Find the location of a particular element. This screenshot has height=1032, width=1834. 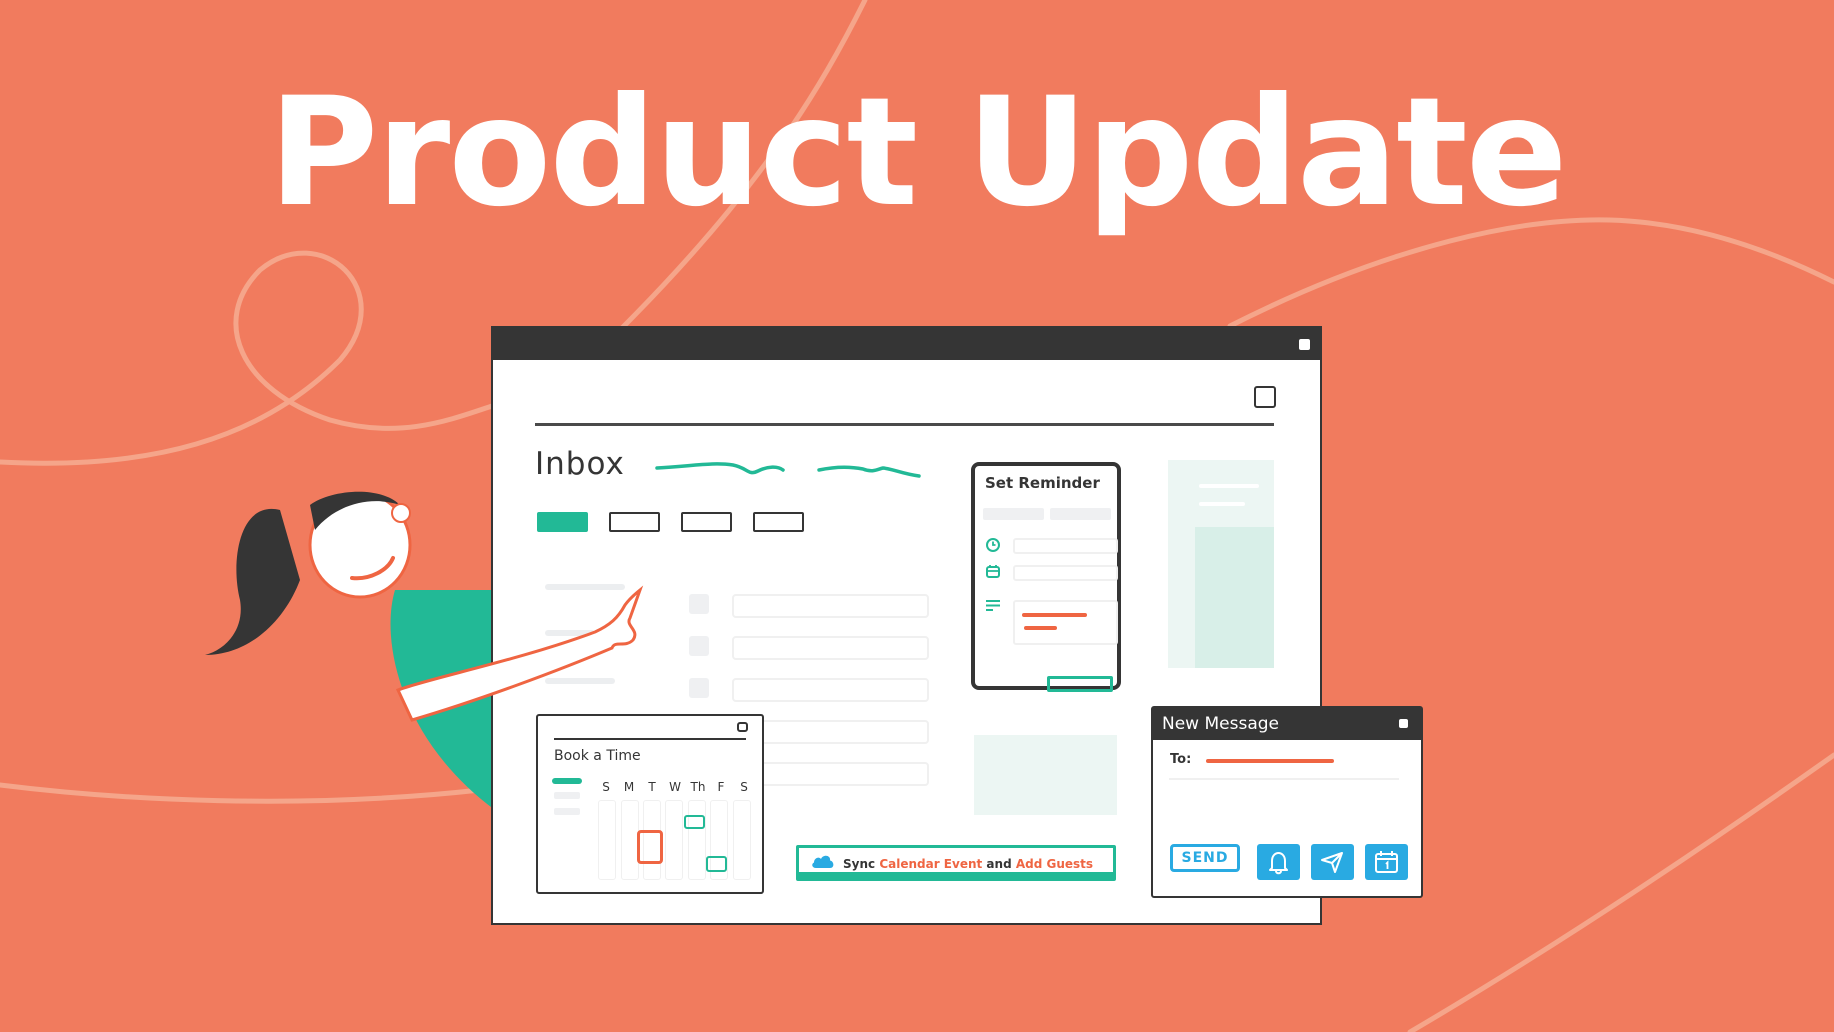

headline: Product Update is located at coordinates (917, 153).